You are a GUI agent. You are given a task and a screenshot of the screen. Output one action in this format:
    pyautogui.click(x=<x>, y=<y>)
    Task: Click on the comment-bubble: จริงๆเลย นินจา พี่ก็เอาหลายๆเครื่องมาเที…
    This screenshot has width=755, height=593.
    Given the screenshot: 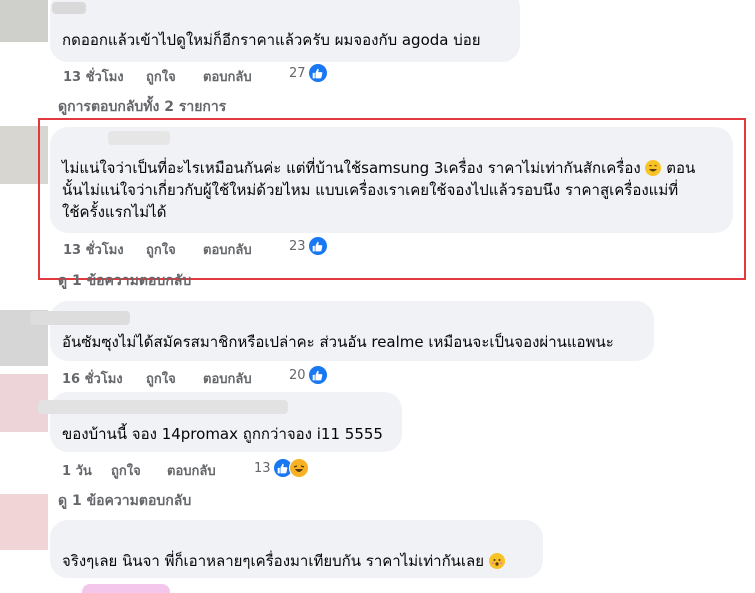 What is the action you would take?
    pyautogui.click(x=296, y=549)
    